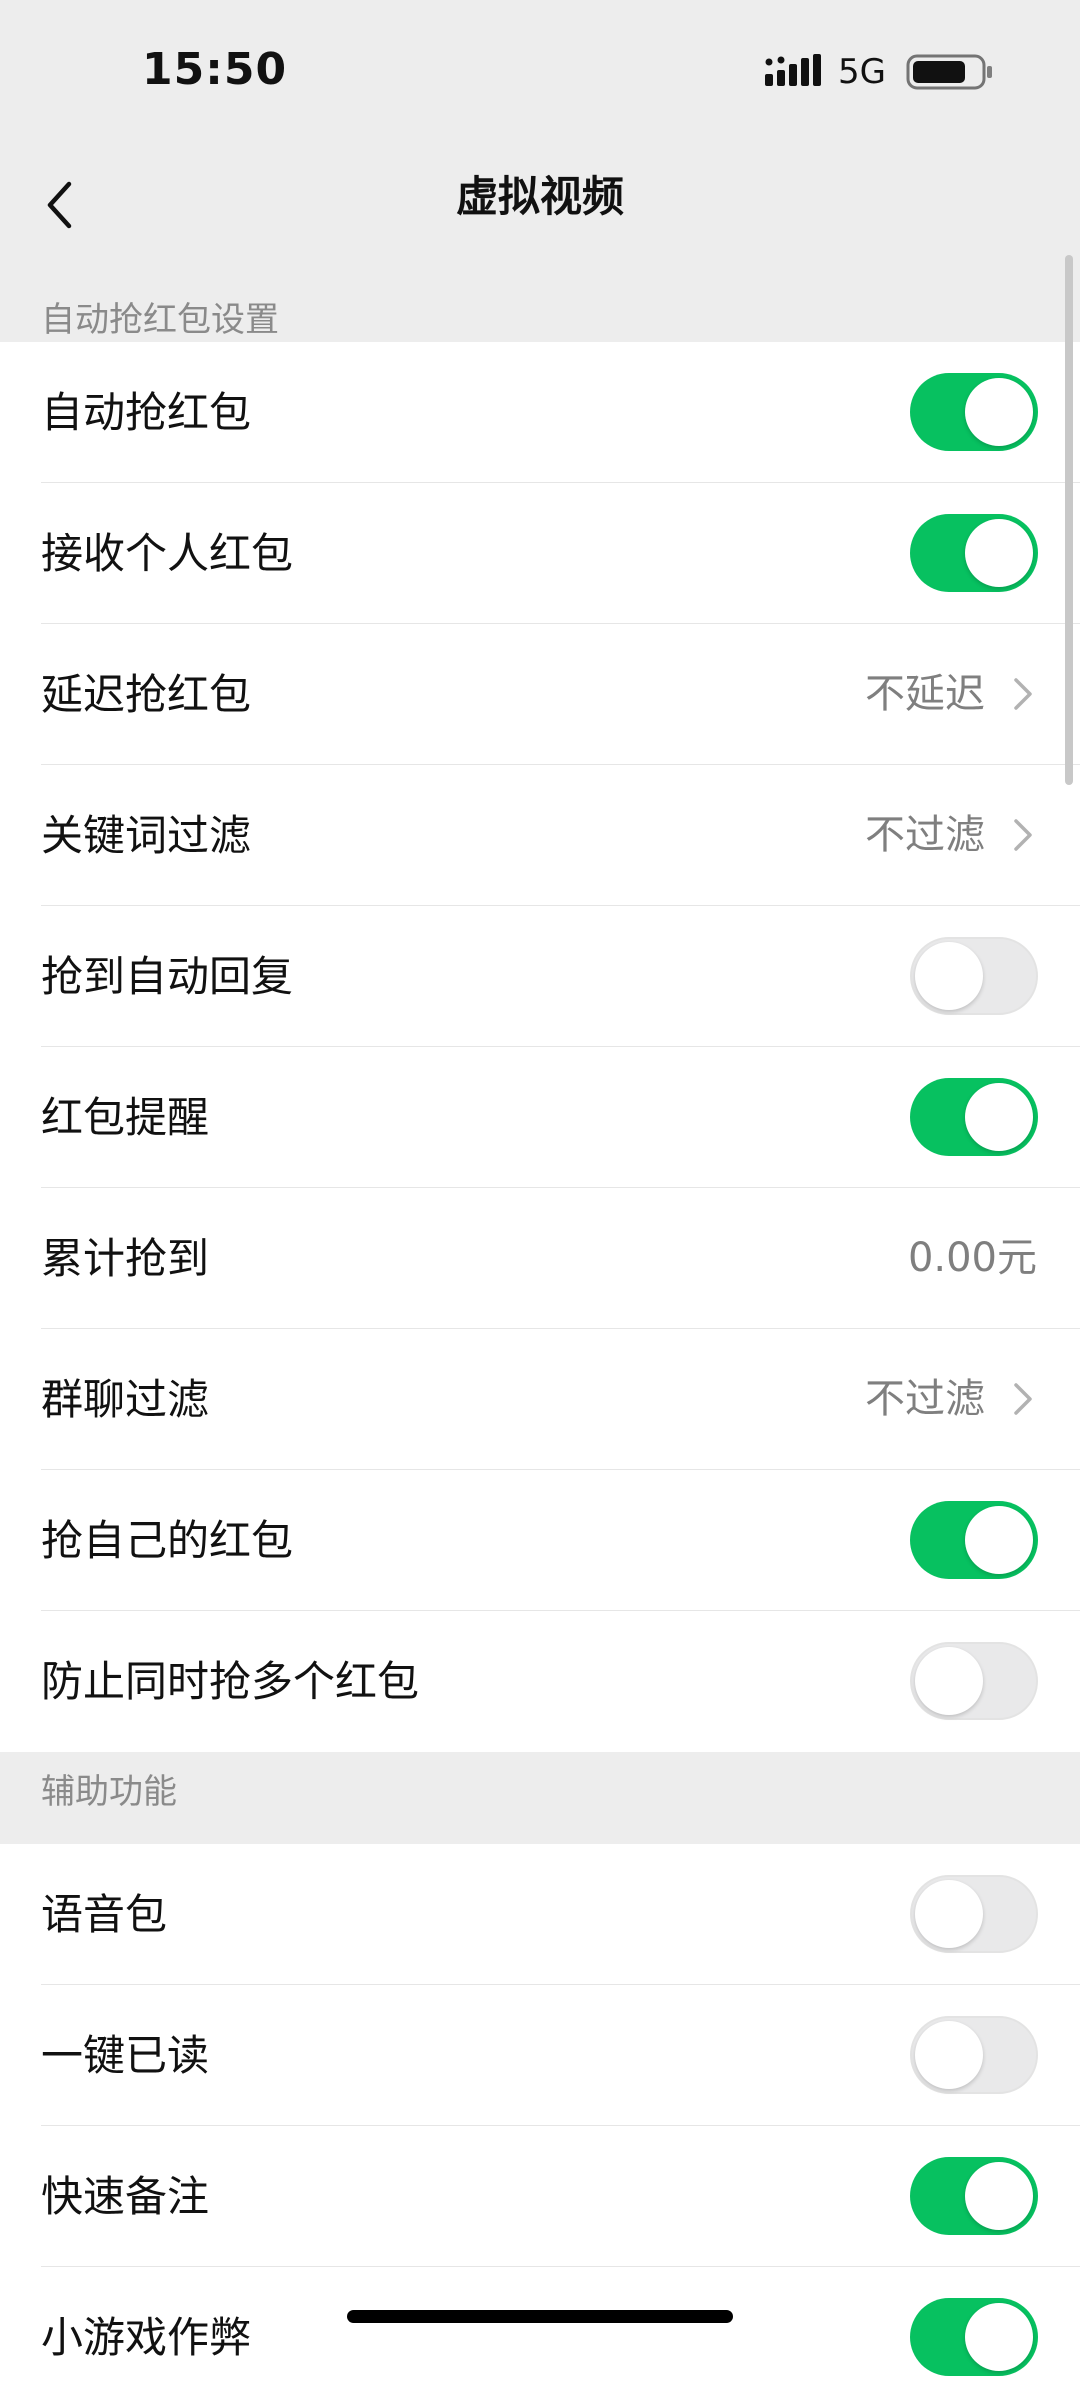  Describe the element at coordinates (167, 553) in the screenshot. I see `row-label: 接收个人红包` at that location.